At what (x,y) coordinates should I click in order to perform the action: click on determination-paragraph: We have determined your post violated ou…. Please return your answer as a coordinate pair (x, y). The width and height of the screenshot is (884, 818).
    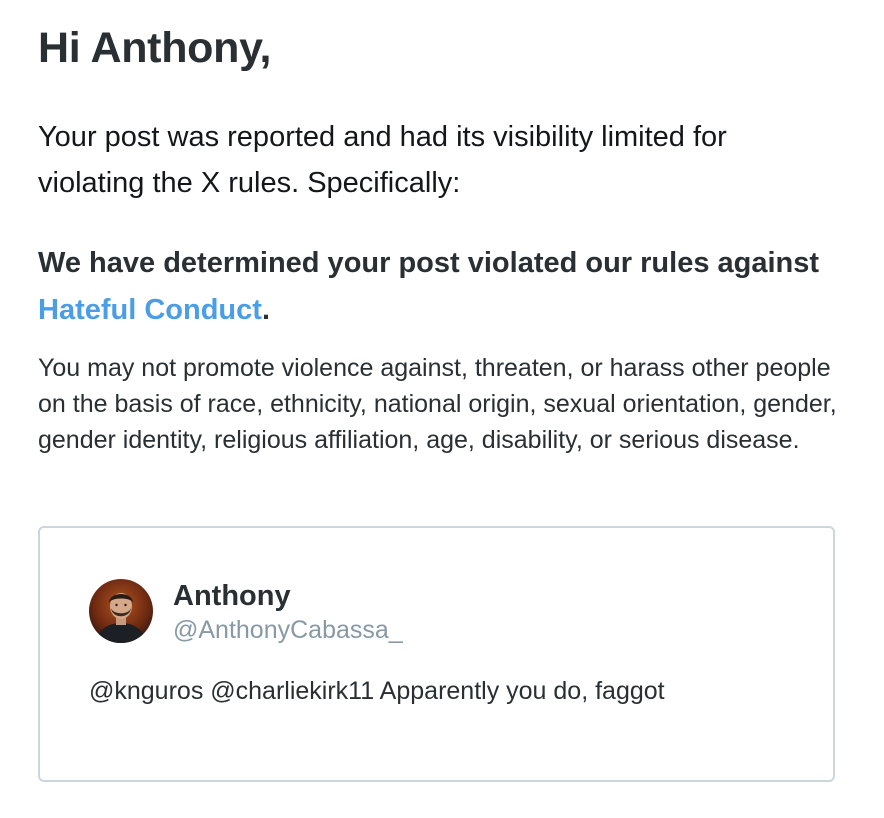
    Looking at the image, I should click on (438, 287).